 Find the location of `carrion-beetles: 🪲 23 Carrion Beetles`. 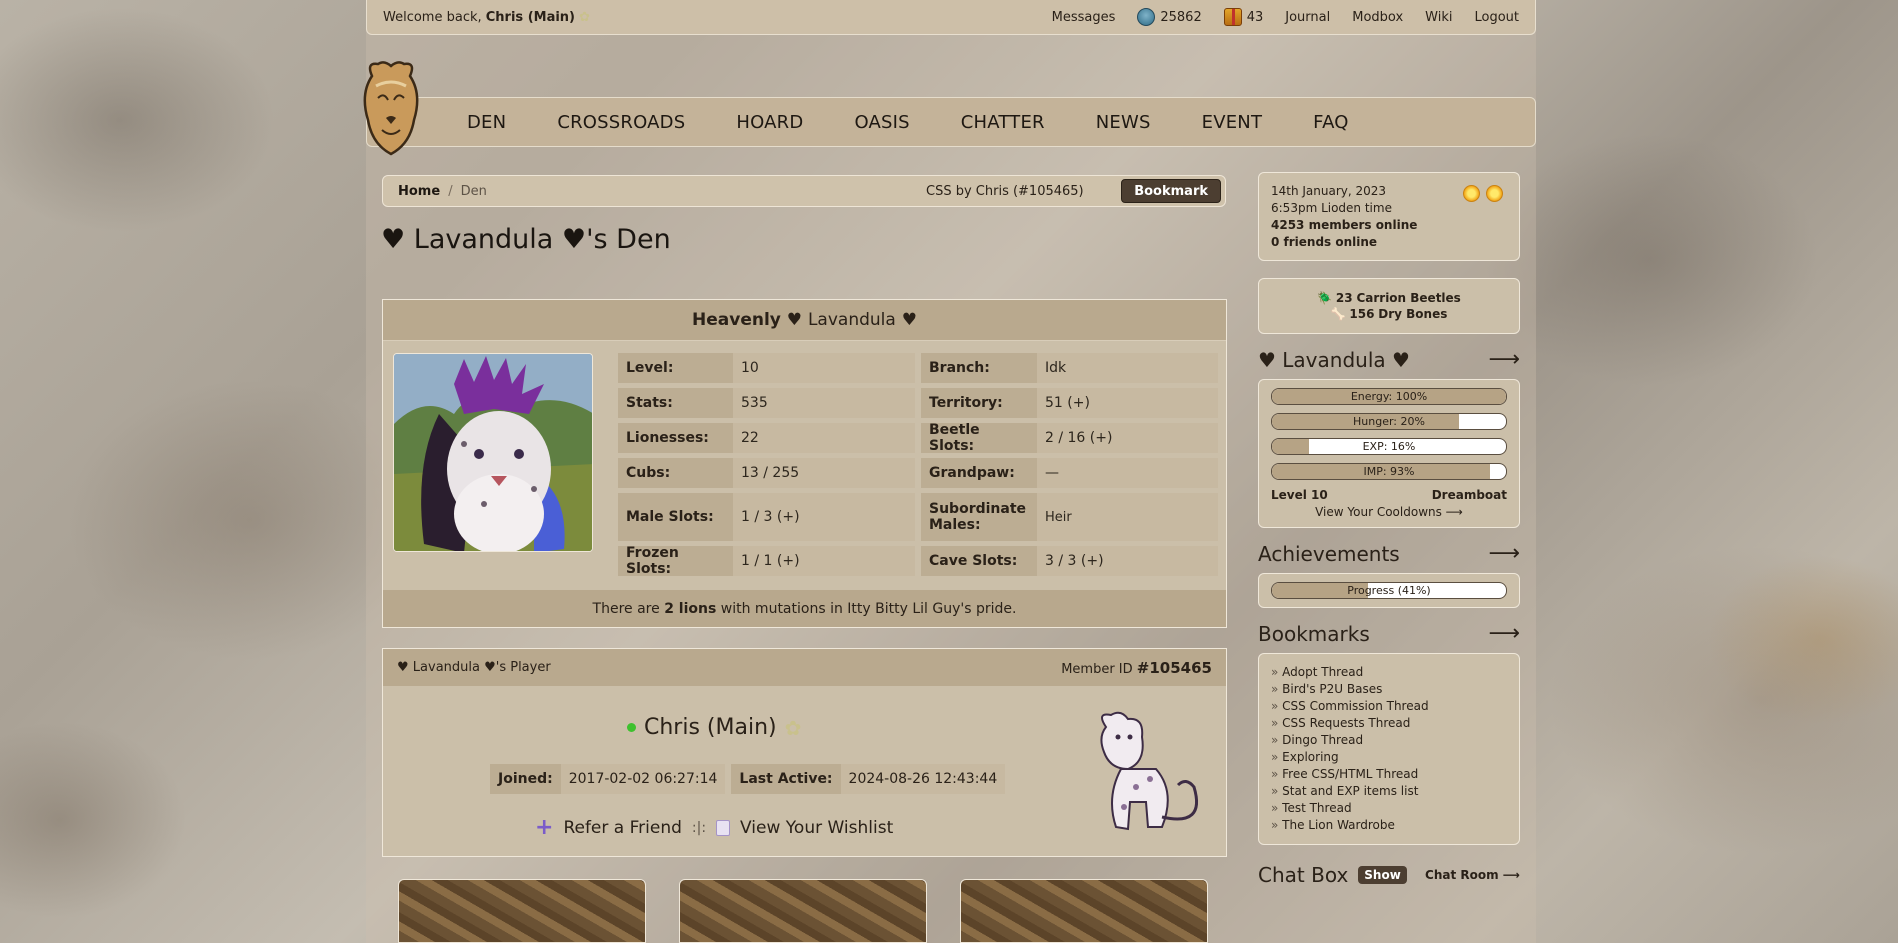

carrion-beetles: 🪲 23 Carrion Beetles is located at coordinates (1389, 298).